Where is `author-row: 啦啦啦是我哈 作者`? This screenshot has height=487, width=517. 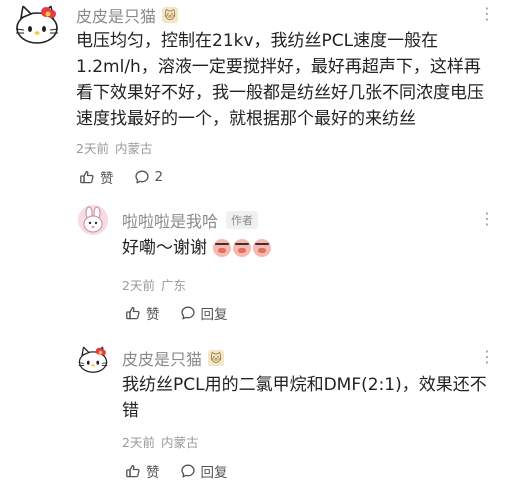
author-row: 啦啦啦是我哈 作者 is located at coordinates (190, 220).